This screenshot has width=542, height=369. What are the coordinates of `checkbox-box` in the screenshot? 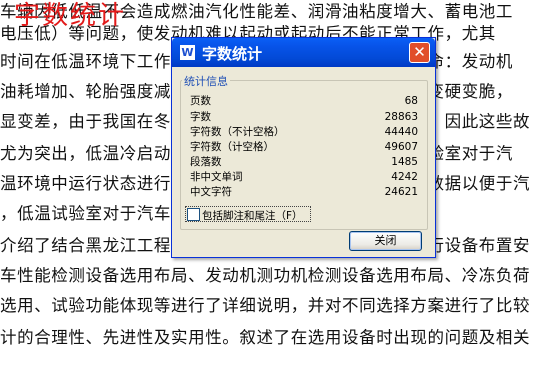 It's located at (193, 214).